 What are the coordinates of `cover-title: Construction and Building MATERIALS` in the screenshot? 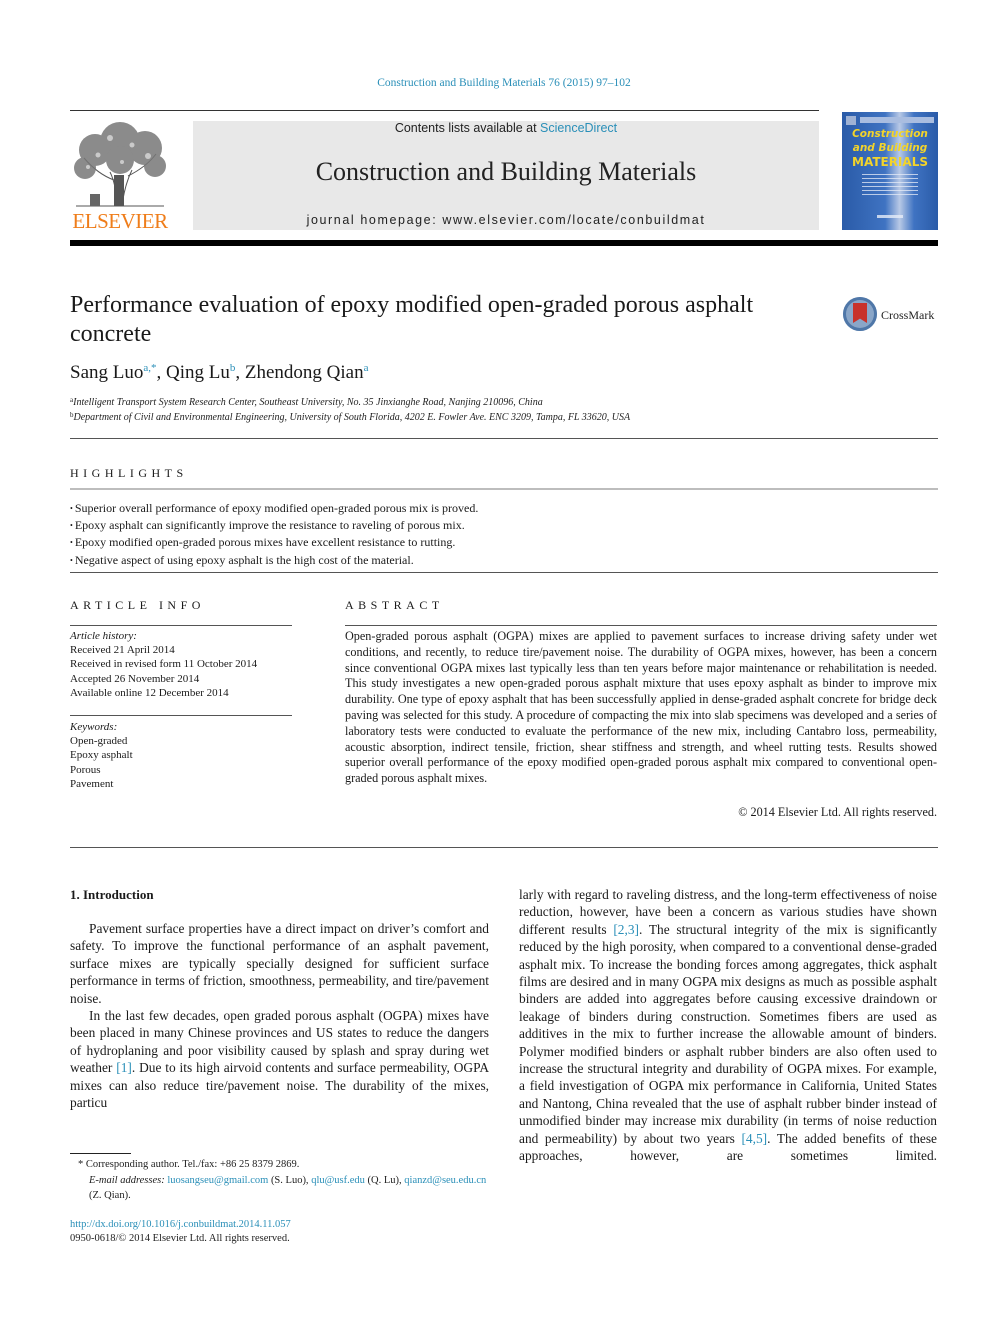 It's located at (890, 148).